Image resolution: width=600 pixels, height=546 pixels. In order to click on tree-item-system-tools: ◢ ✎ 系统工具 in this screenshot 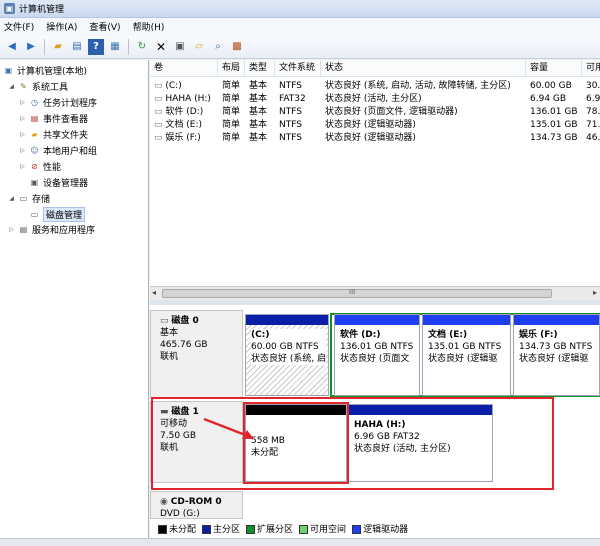, I will do `click(38, 86)`.